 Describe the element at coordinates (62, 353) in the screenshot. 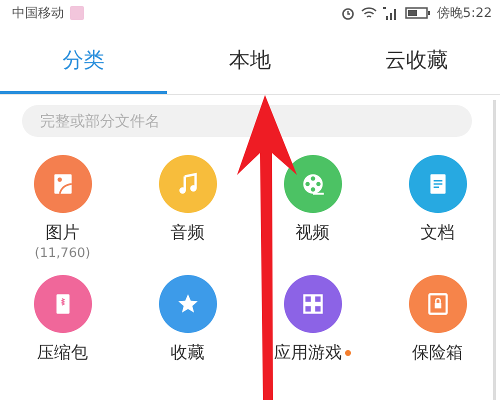

I see `category-label: 压缩包` at that location.